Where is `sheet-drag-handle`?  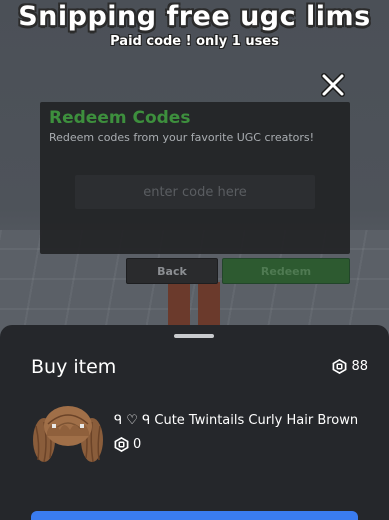
sheet-drag-handle is located at coordinates (194, 336).